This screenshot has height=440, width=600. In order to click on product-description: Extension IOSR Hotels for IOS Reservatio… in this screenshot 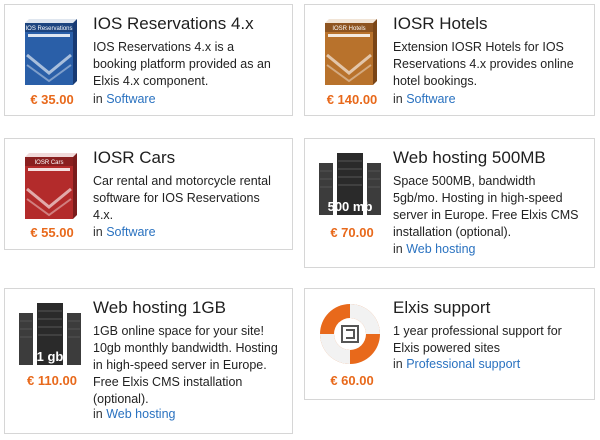, I will do `click(483, 64)`.